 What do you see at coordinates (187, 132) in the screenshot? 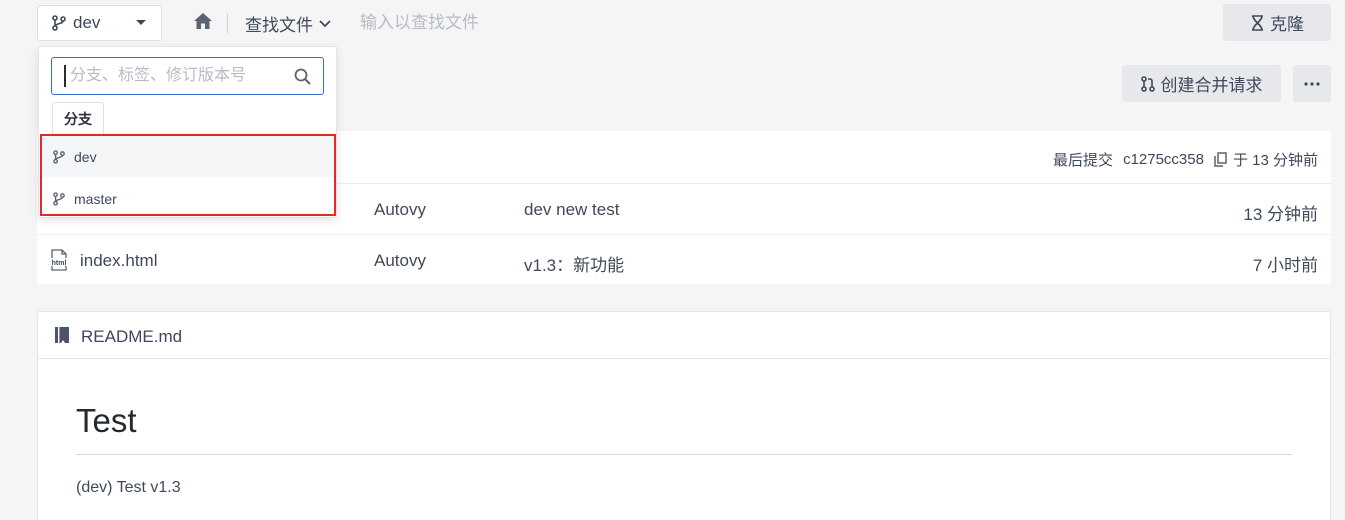
I see `branch-dropdown: 分支 dev master` at bounding box center [187, 132].